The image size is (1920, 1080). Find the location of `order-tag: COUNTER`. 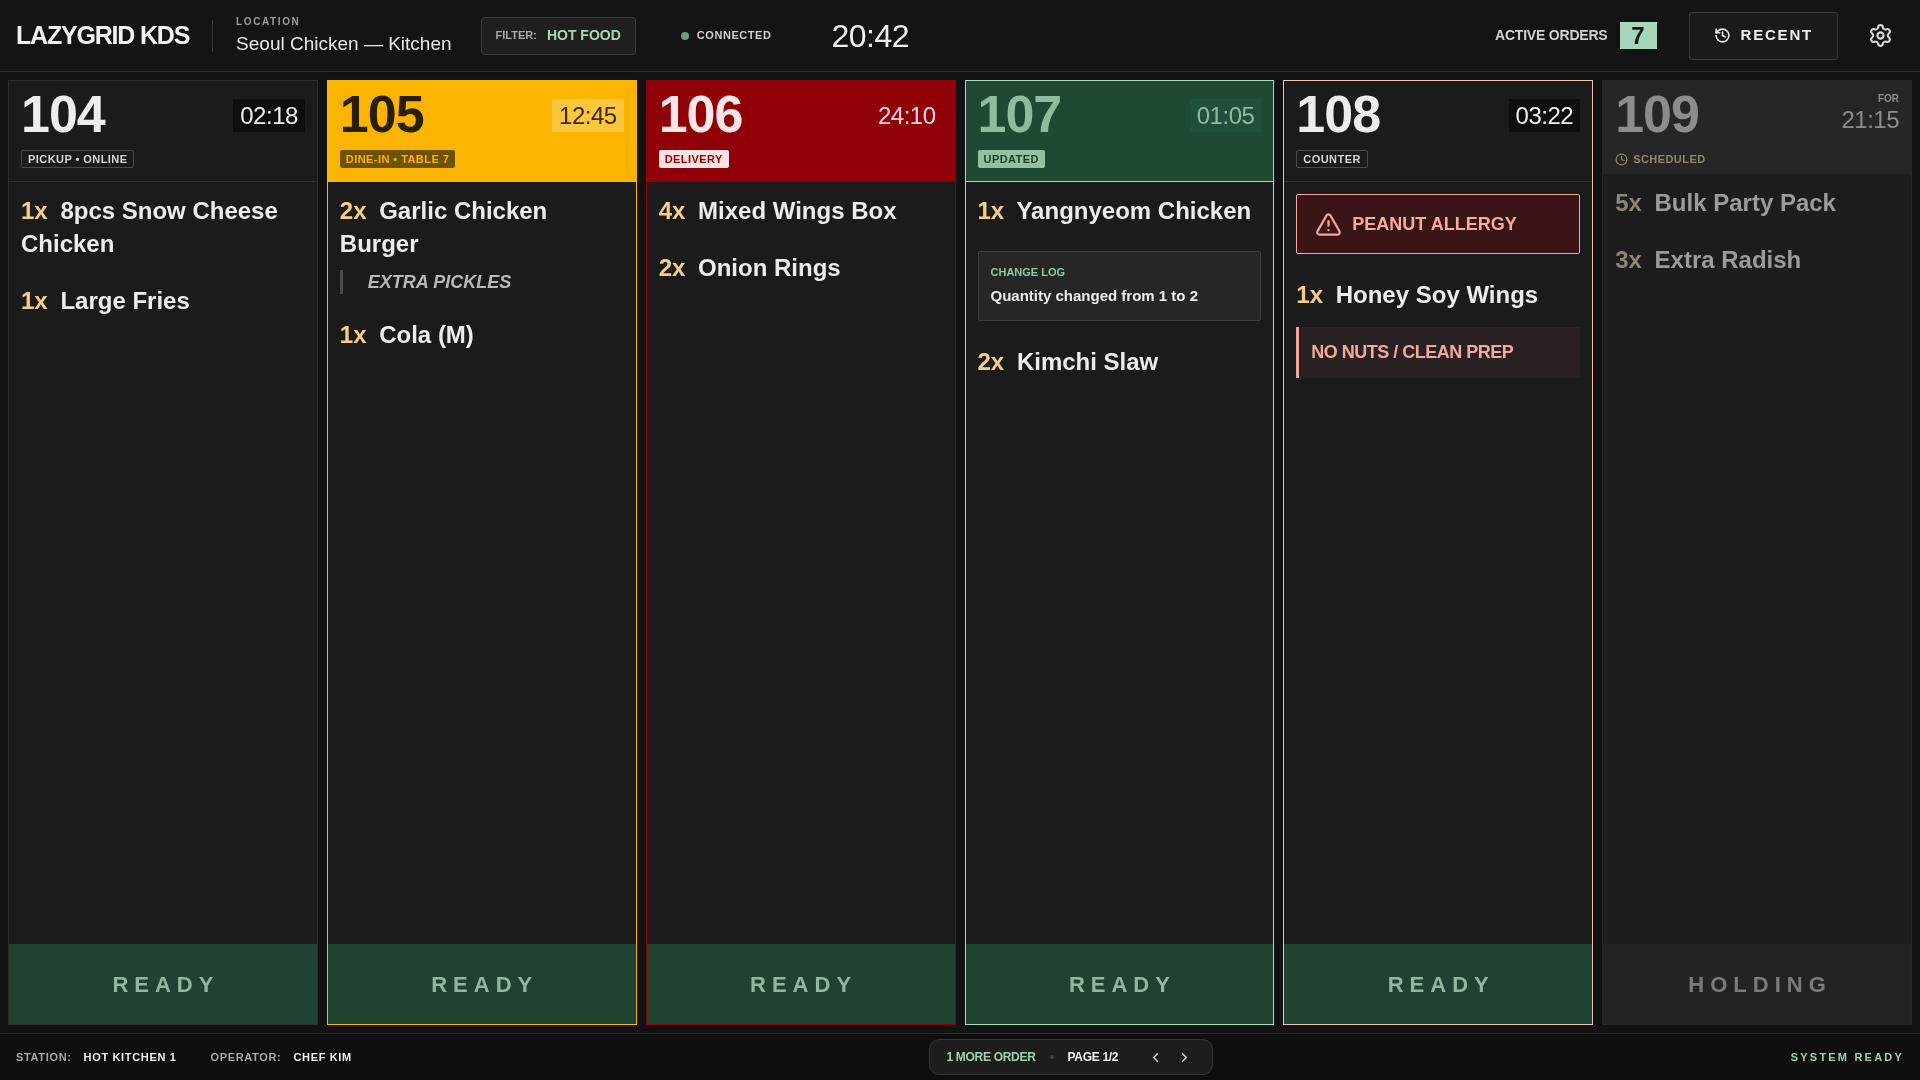

order-tag: COUNTER is located at coordinates (1332, 159).